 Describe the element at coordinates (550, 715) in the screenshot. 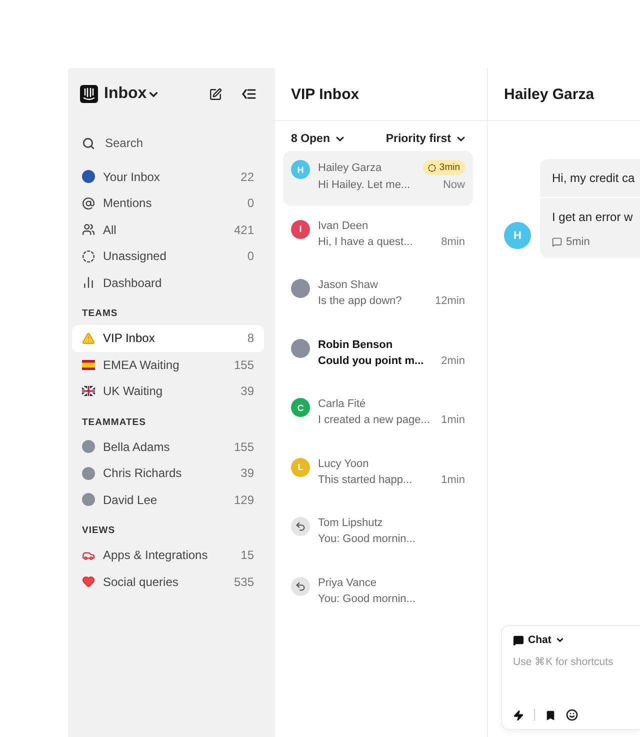

I see `bookmark-icon` at that location.